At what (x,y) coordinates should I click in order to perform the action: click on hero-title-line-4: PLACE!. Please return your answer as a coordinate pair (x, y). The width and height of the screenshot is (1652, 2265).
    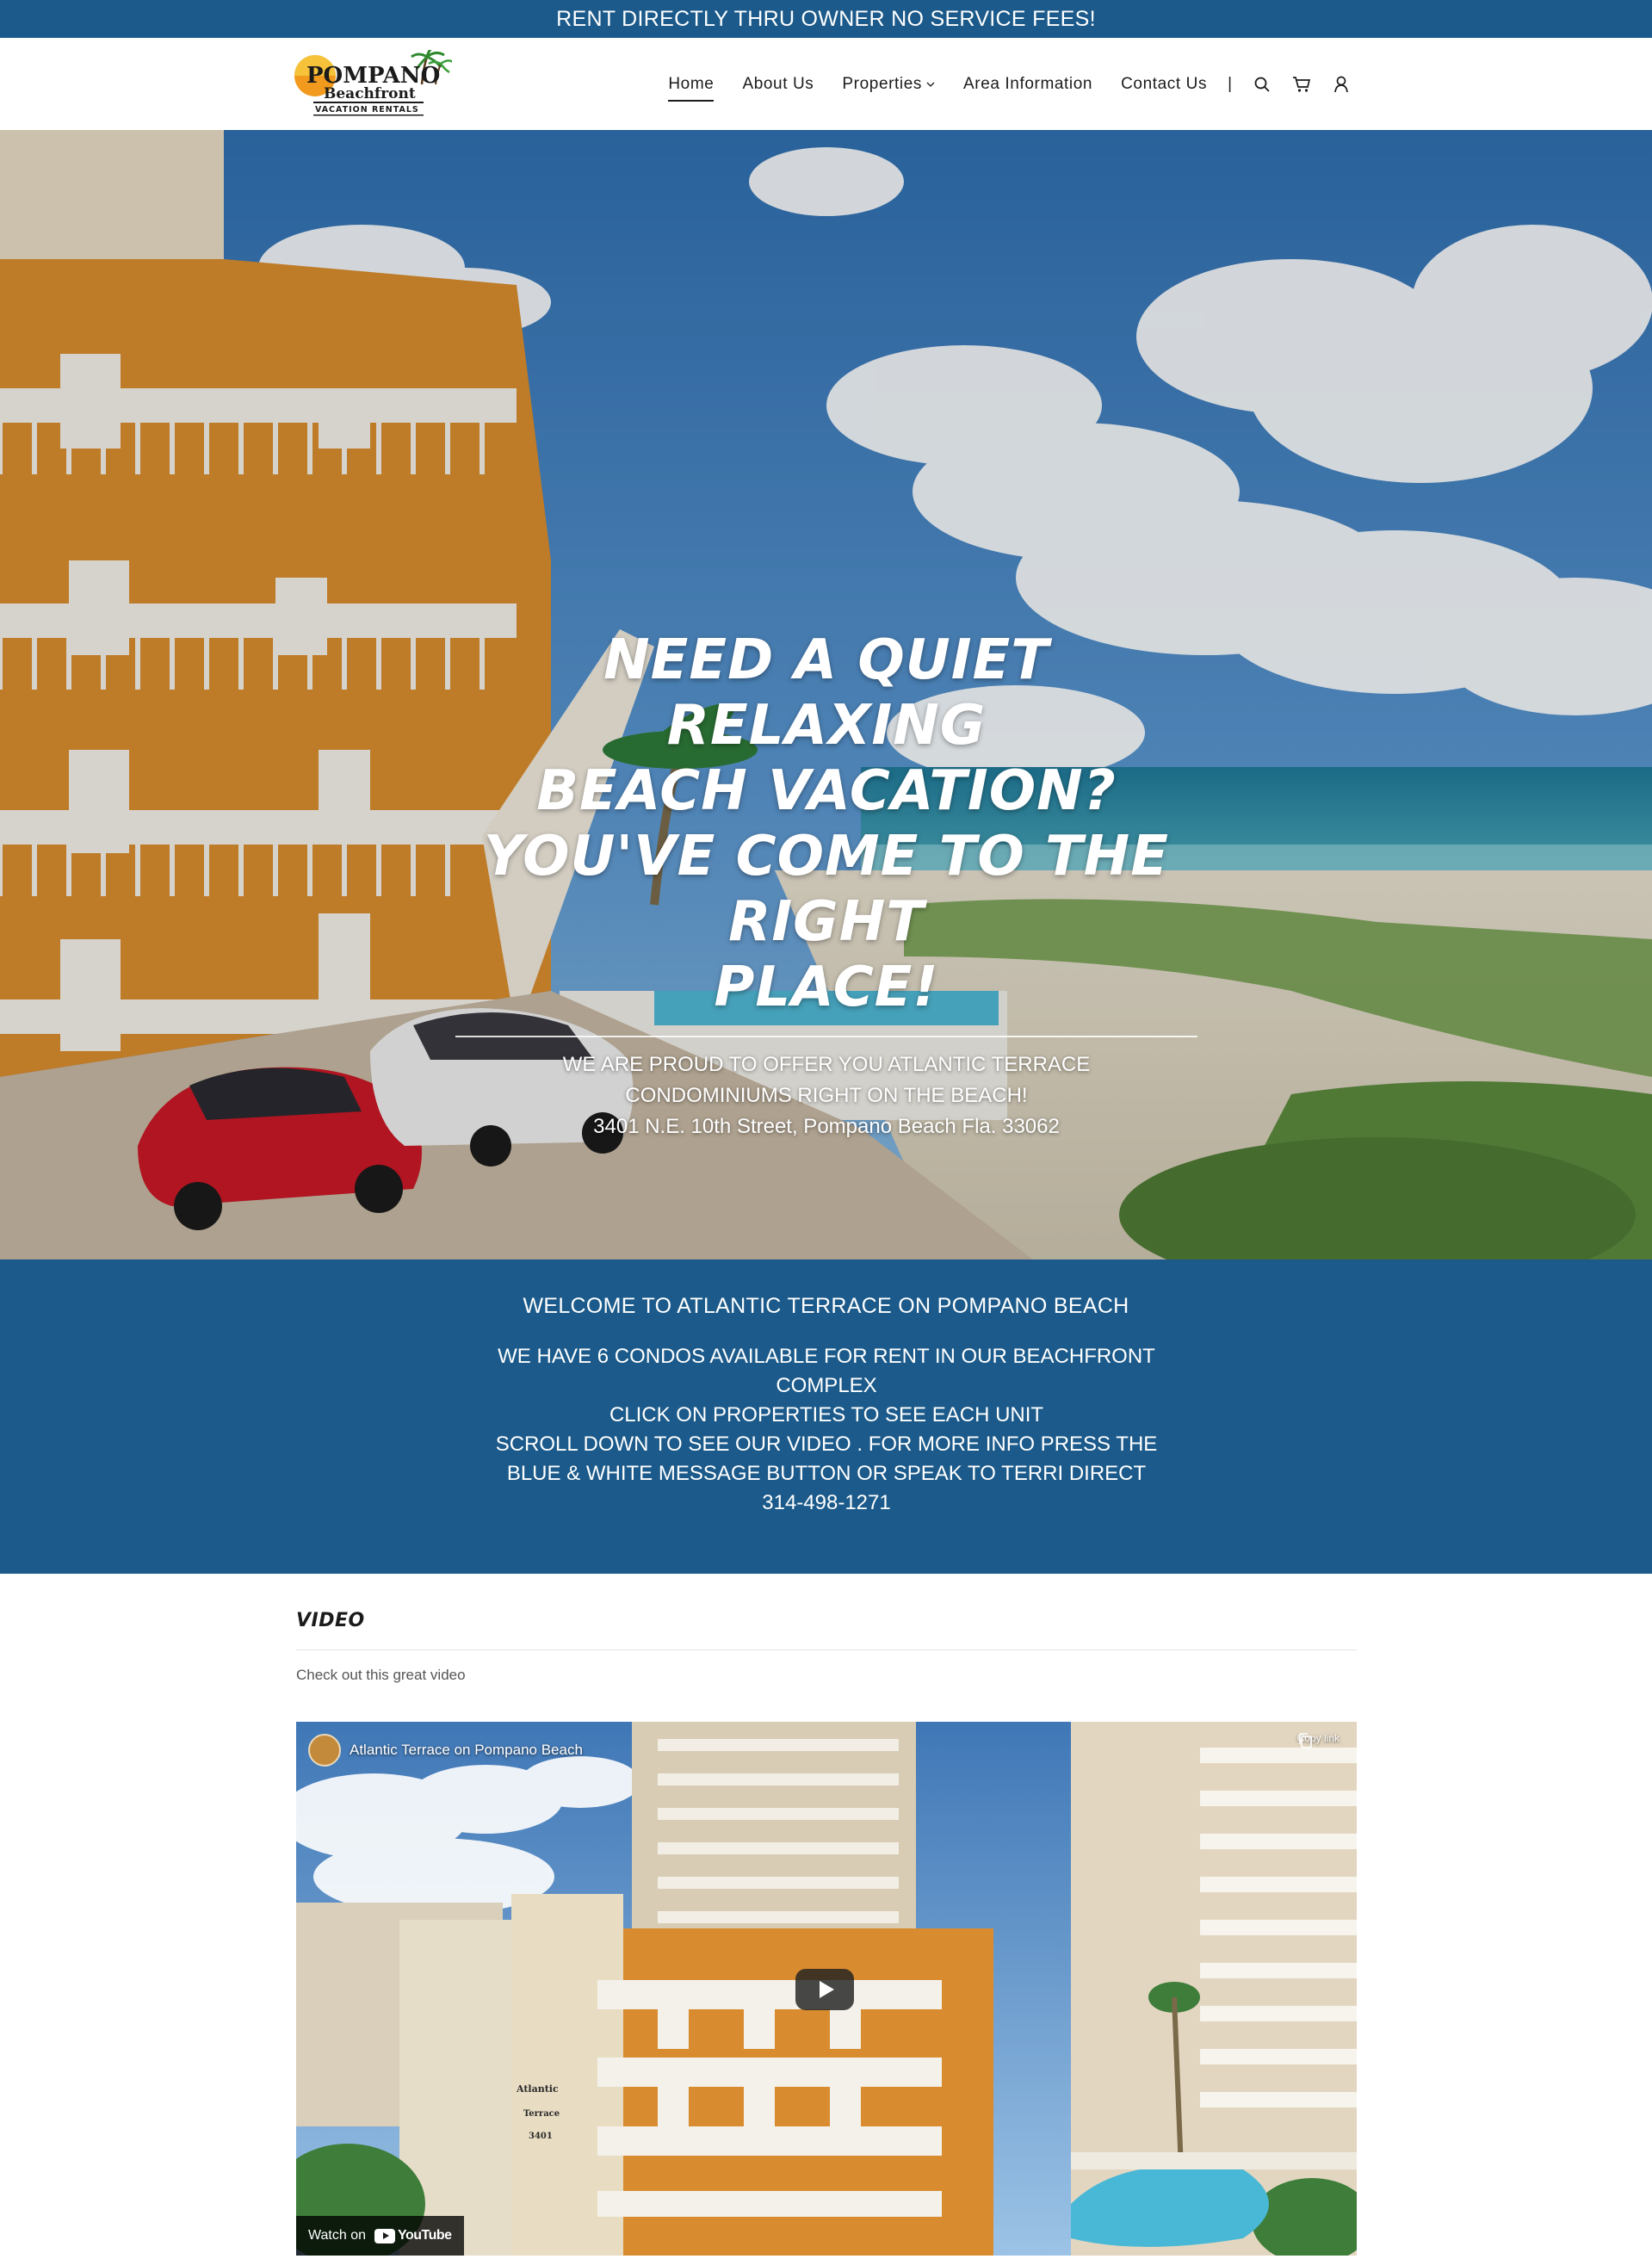
    Looking at the image, I should click on (827, 987).